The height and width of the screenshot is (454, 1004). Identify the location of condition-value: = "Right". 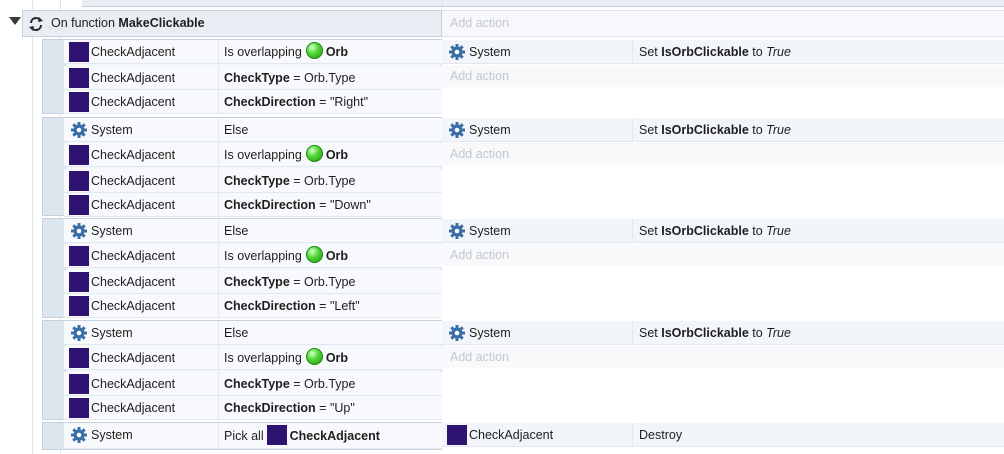
(342, 102).